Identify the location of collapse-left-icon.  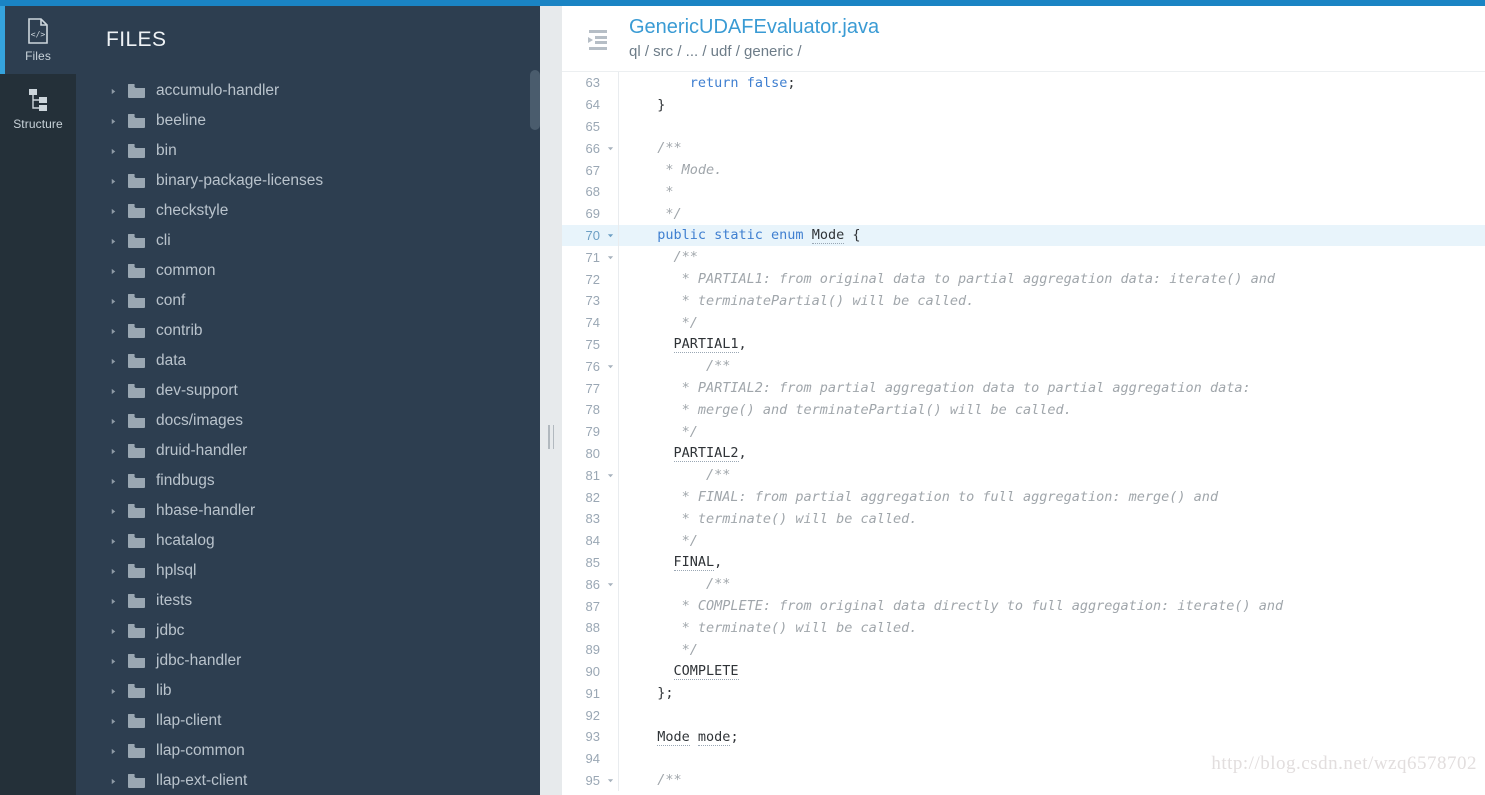
(598, 39).